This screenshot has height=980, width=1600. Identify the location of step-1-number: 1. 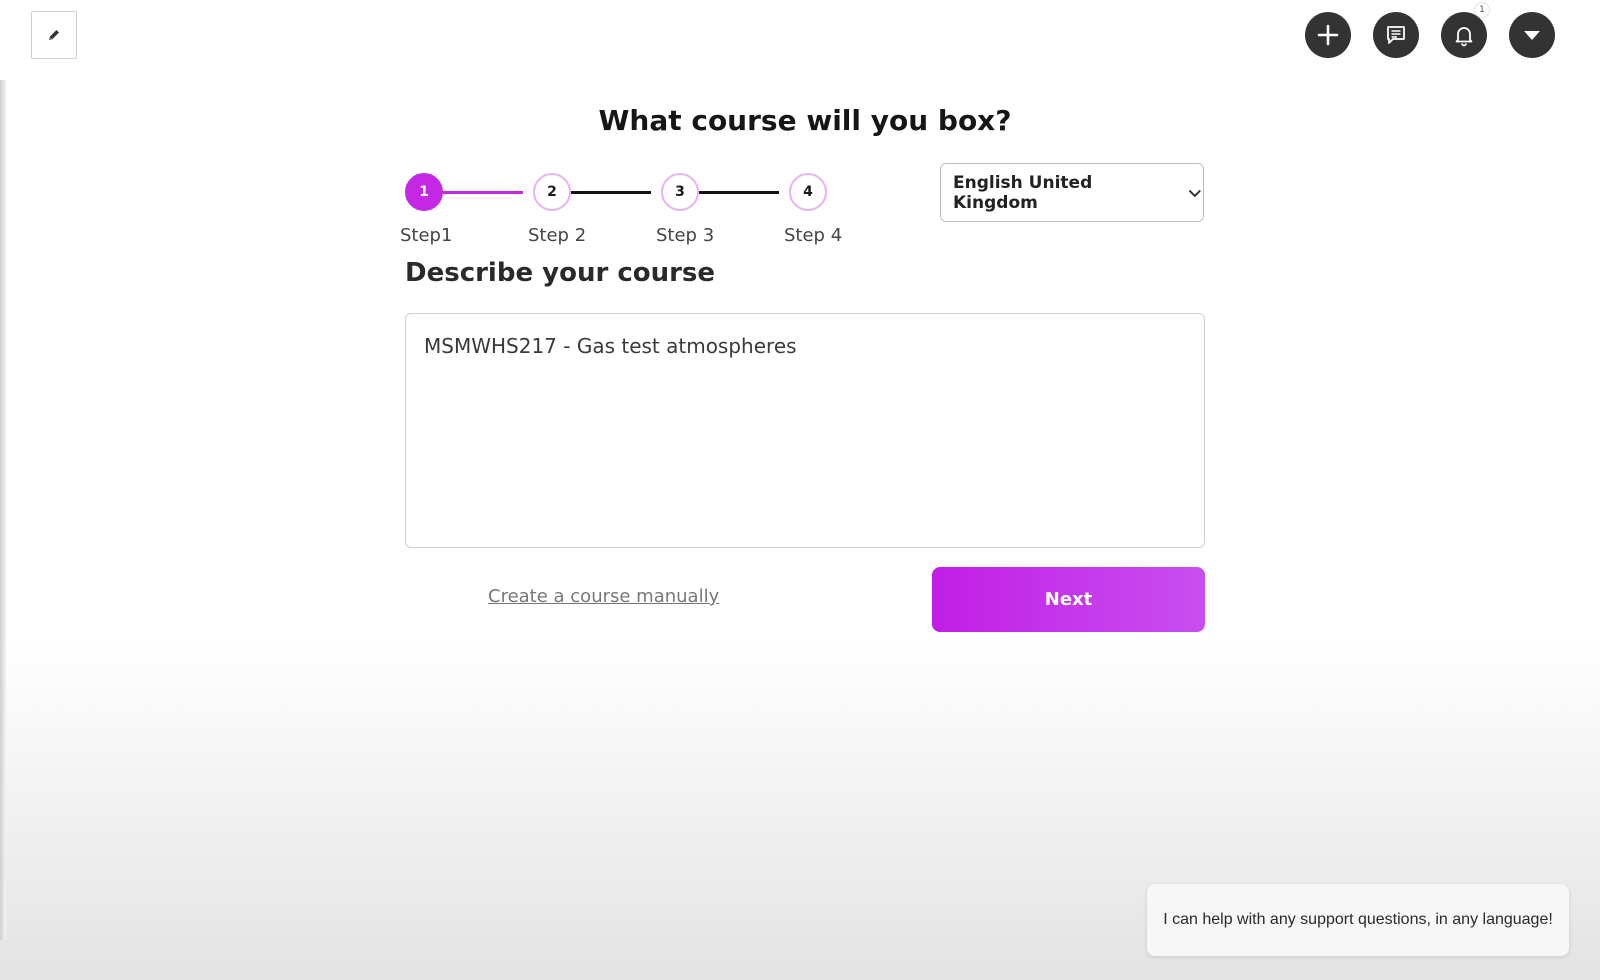
(424, 192).